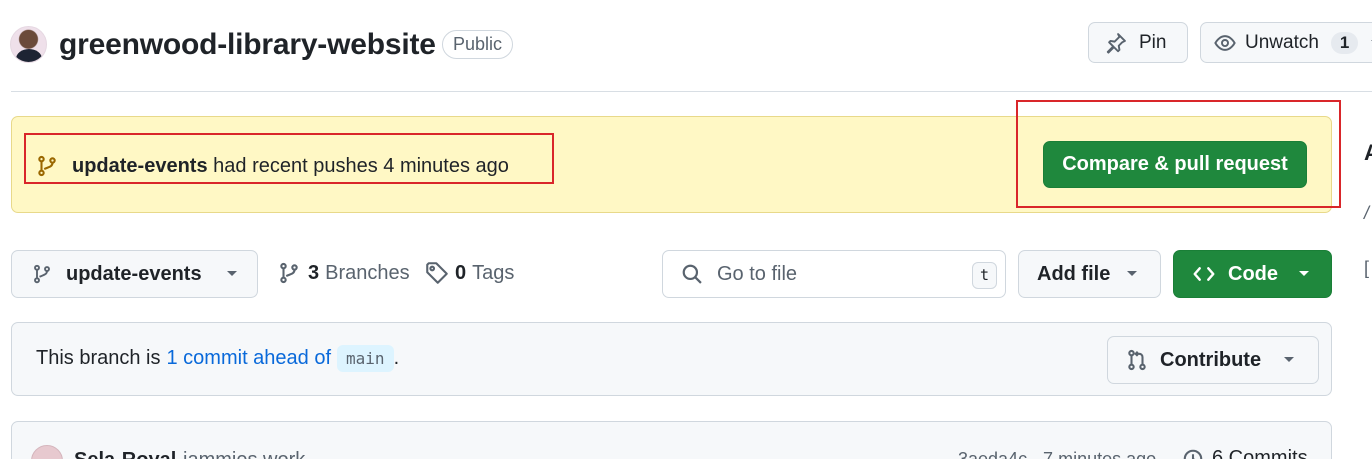 This screenshot has height=459, width=1372. I want to click on commits-history-link: 6 Commits, so click(1245, 453).